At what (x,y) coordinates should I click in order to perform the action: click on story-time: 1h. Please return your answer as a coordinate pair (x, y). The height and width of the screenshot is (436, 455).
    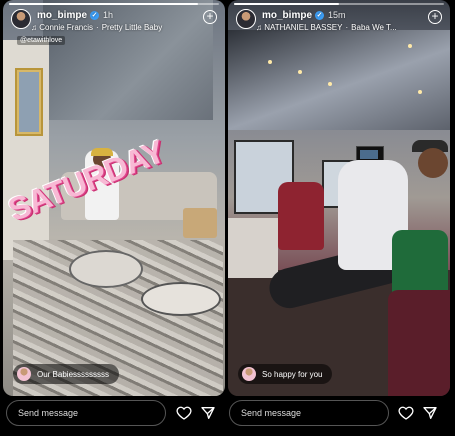
    Looking at the image, I should click on (108, 15).